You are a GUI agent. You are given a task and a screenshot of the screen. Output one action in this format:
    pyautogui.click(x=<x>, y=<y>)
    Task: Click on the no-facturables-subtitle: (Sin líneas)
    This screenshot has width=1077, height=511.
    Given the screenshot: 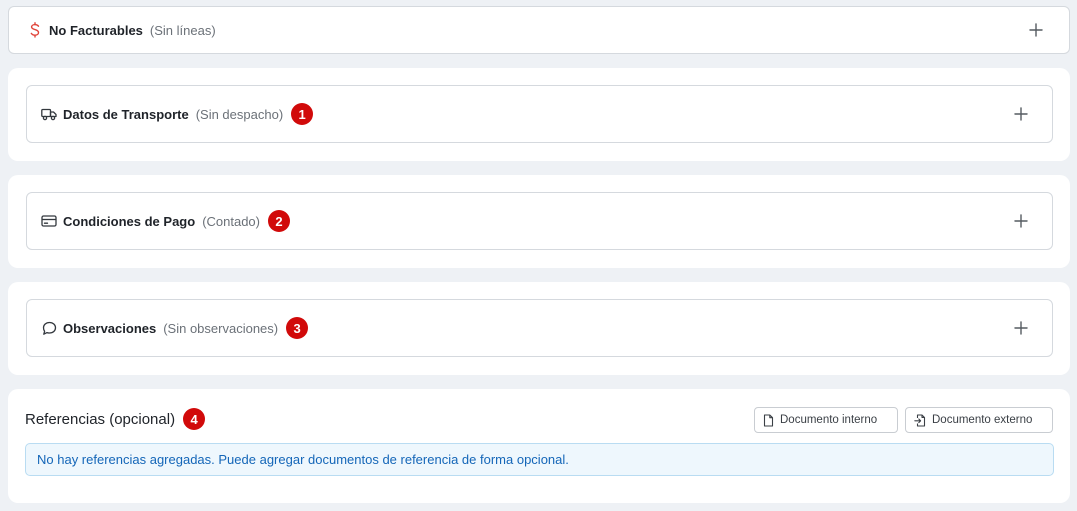 What is the action you would take?
    pyautogui.click(x=182, y=30)
    